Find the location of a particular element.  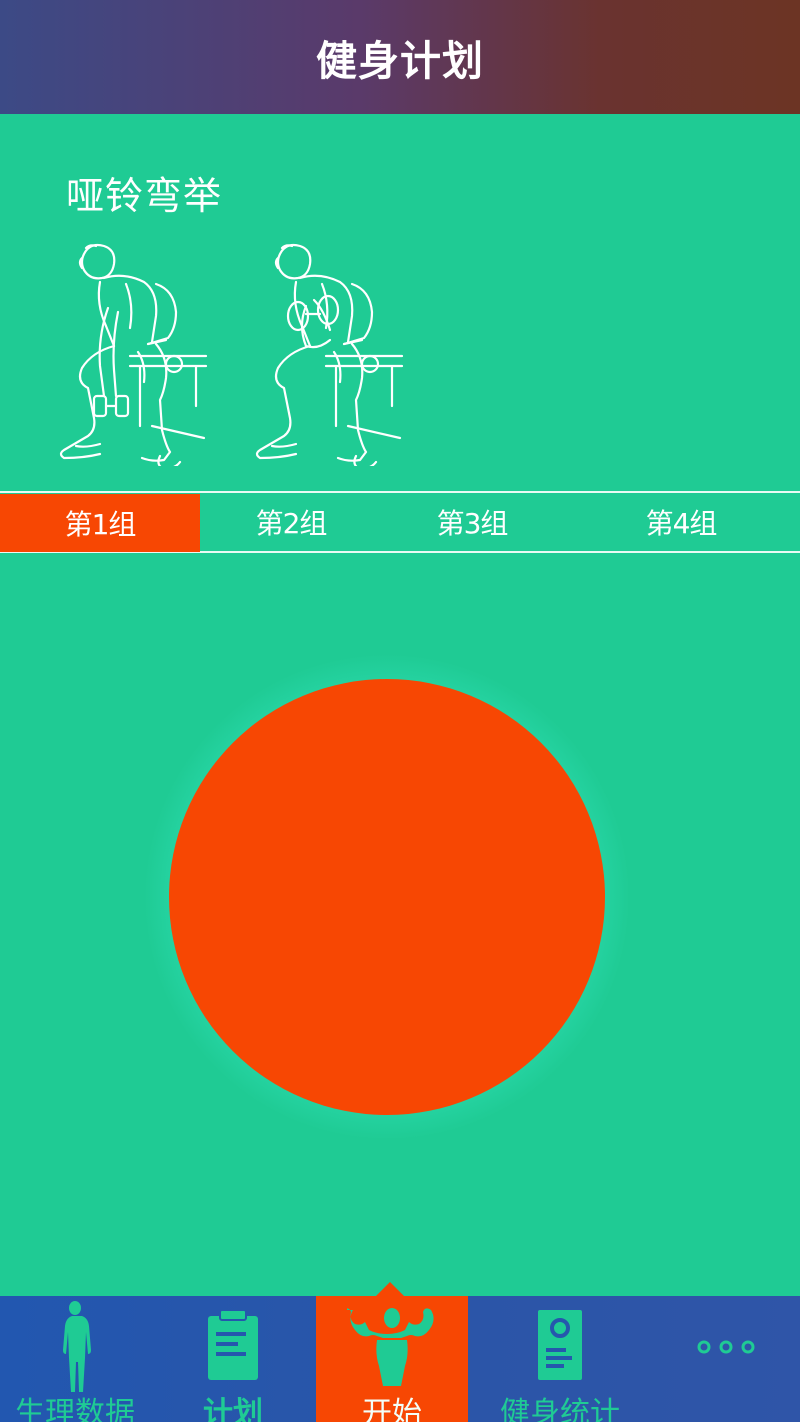

nav-item-statistics: 健身统计 is located at coordinates (560, 1359).